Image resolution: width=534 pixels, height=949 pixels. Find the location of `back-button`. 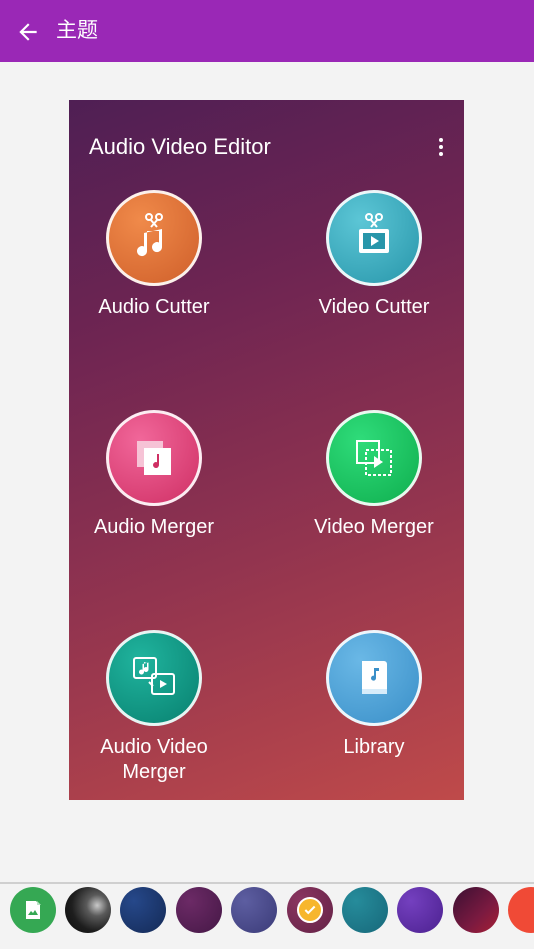

back-button is located at coordinates (28, 32).